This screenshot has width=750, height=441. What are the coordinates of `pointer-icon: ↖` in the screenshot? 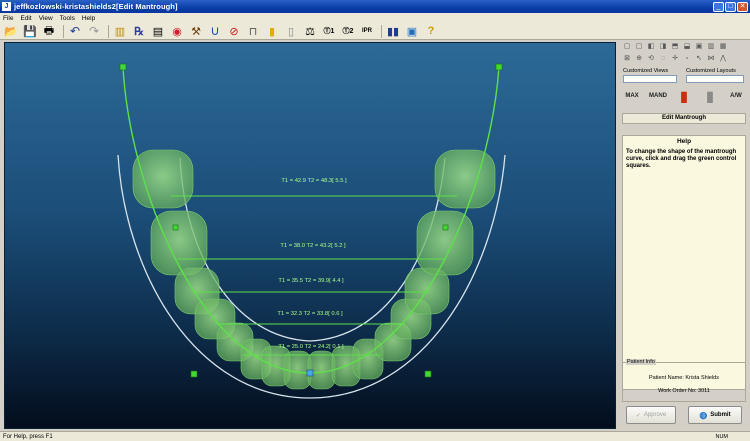 It's located at (699, 59).